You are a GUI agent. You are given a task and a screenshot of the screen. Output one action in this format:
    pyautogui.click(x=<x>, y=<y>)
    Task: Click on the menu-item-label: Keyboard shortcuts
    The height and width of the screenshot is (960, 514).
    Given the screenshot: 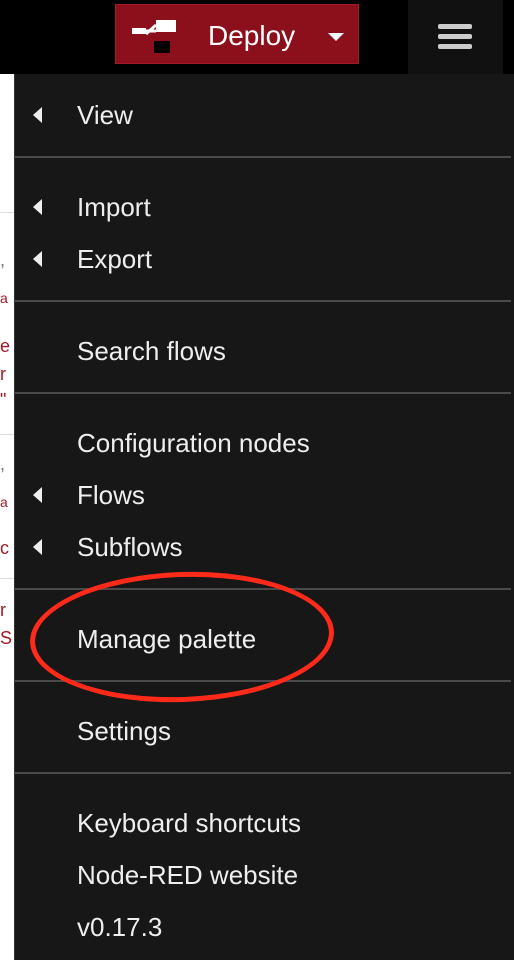 What is the action you would take?
    pyautogui.click(x=189, y=823)
    